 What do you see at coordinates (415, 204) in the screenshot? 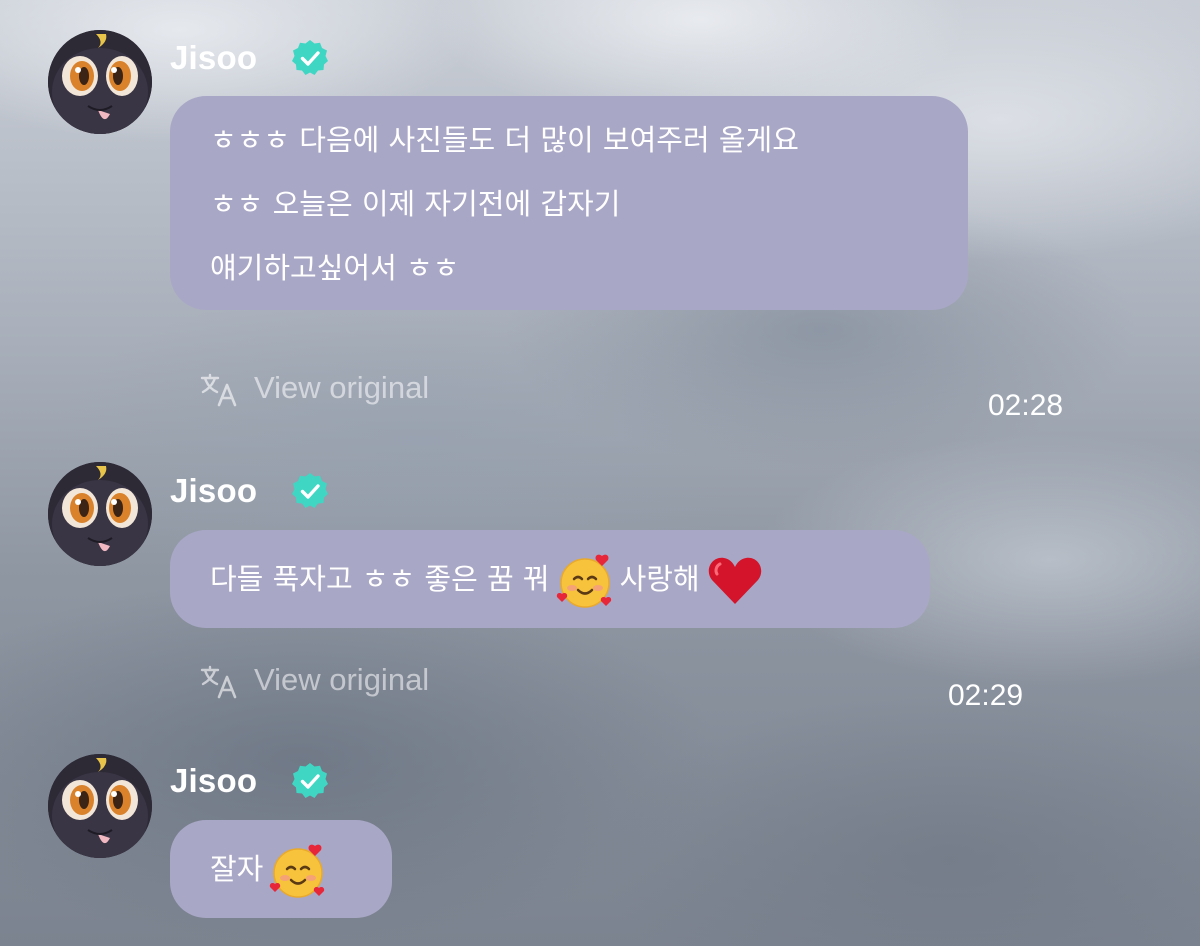
I see `message-line: ㅎㅎ 오늘은 이제 자기전에 갑자기` at bounding box center [415, 204].